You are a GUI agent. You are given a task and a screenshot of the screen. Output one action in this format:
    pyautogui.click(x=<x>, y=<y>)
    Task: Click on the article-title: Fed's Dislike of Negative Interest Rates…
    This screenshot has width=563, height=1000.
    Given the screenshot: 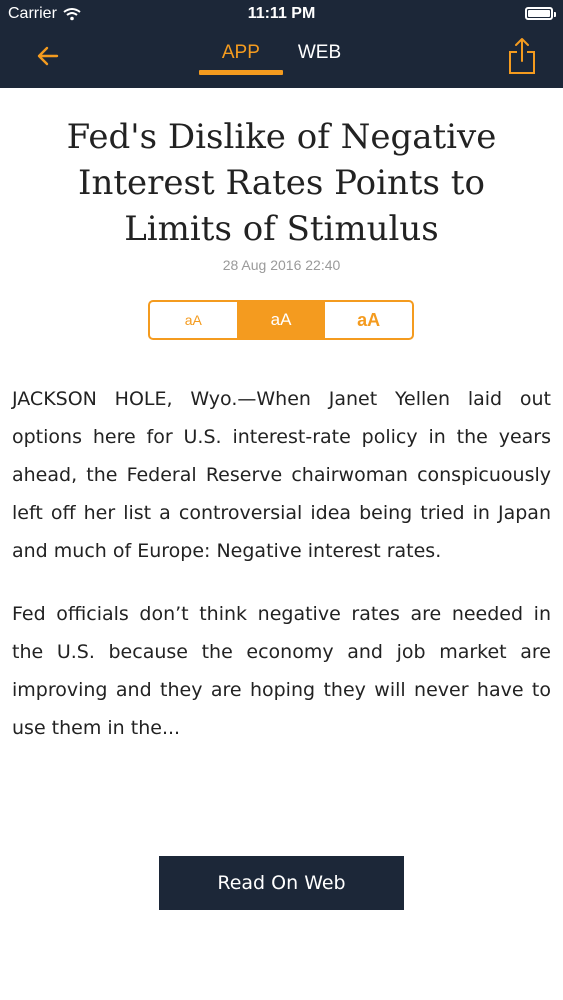 What is the action you would take?
    pyautogui.click(x=281, y=183)
    